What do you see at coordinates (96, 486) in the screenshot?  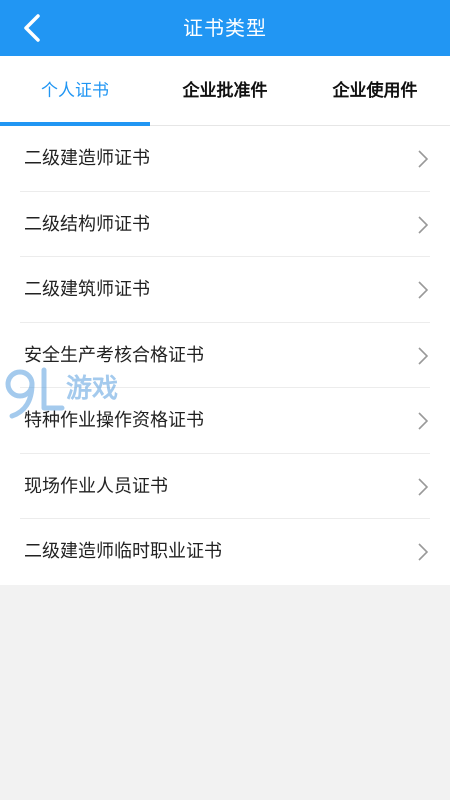 I see `list-item-label: 现场作业人员证书` at bounding box center [96, 486].